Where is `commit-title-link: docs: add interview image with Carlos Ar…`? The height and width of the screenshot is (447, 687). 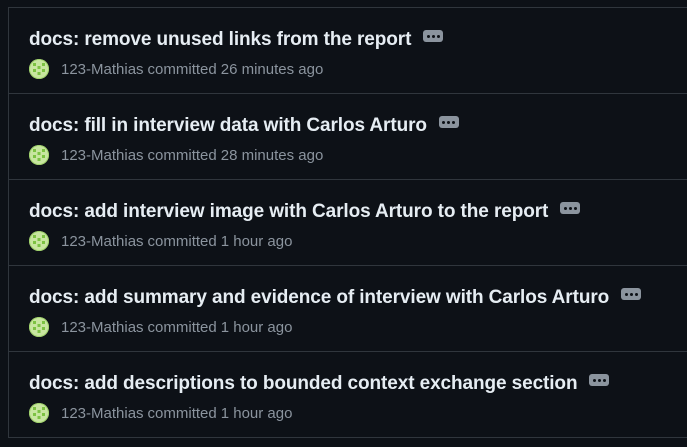 commit-title-link: docs: add interview image with Carlos Ar… is located at coordinates (288, 212).